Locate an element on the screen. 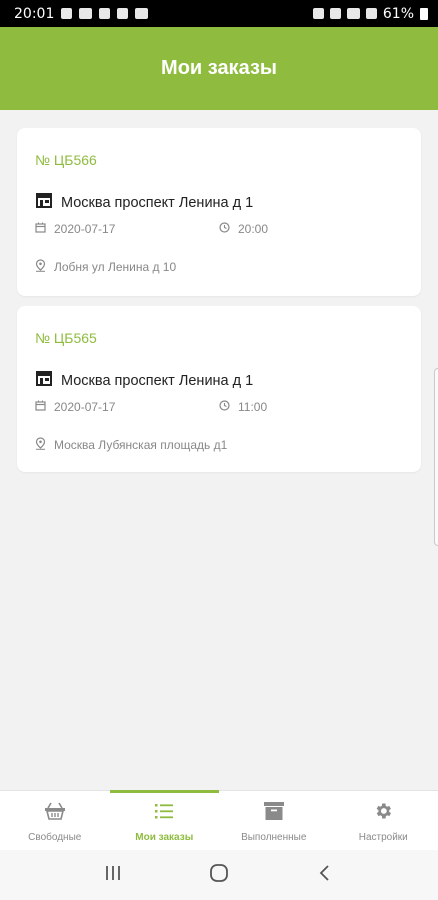 The image size is (438, 900). page-title: Мои заказы is located at coordinates (219, 68).